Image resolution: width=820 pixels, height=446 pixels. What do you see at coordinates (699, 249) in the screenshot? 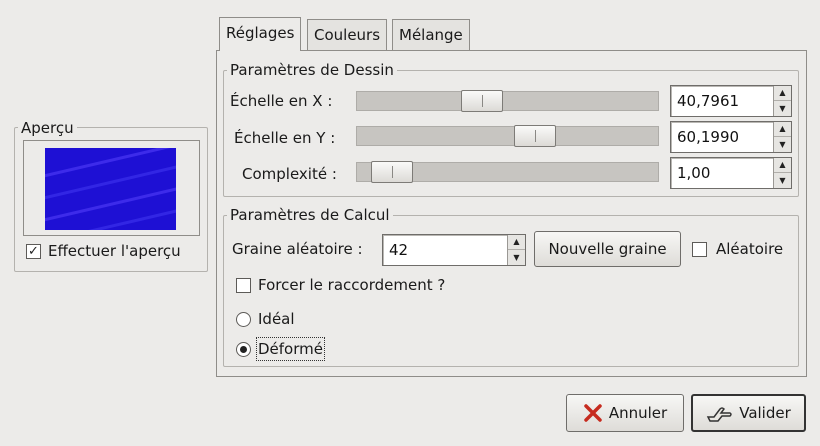
I see `random-checkbox` at bounding box center [699, 249].